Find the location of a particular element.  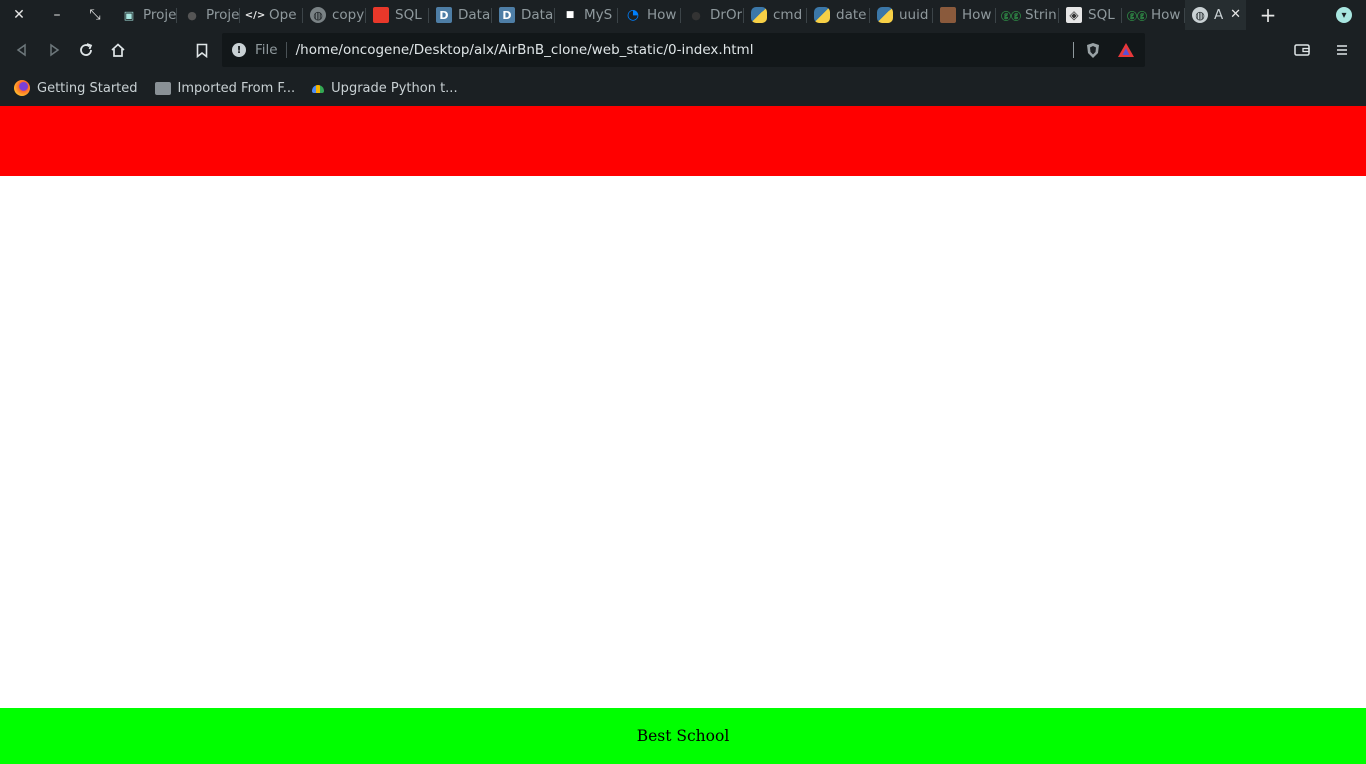

people-icon is located at coordinates (948, 15).